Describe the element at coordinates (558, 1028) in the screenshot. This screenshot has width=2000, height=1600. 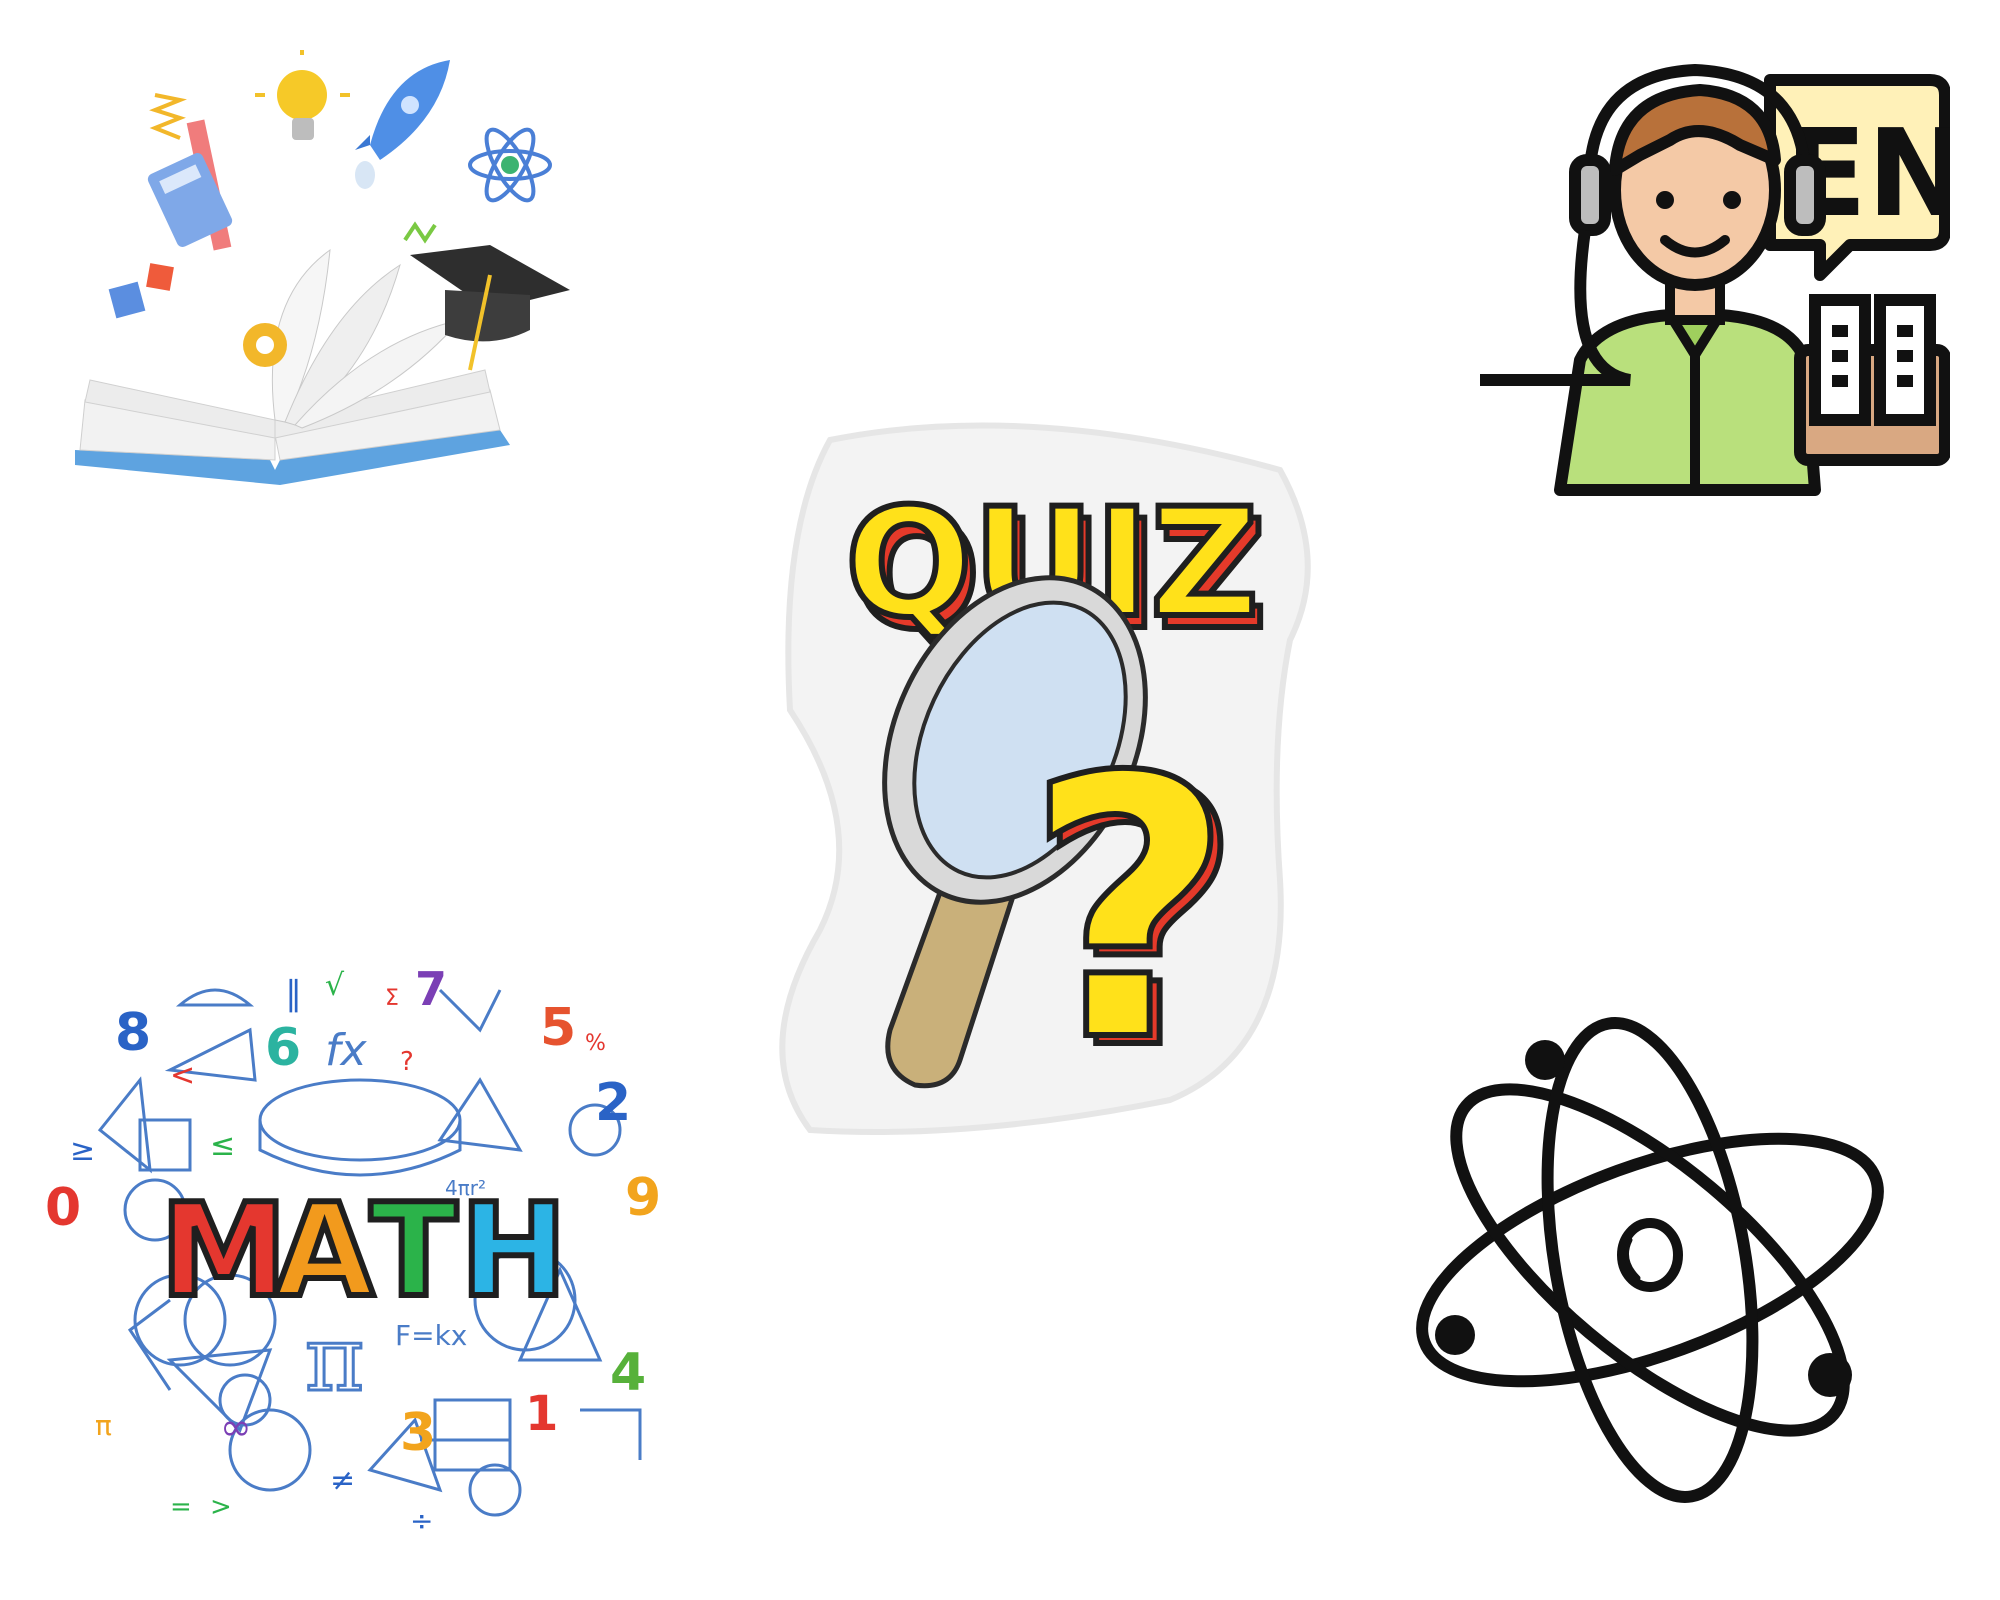
I see `math-number: 5` at that location.